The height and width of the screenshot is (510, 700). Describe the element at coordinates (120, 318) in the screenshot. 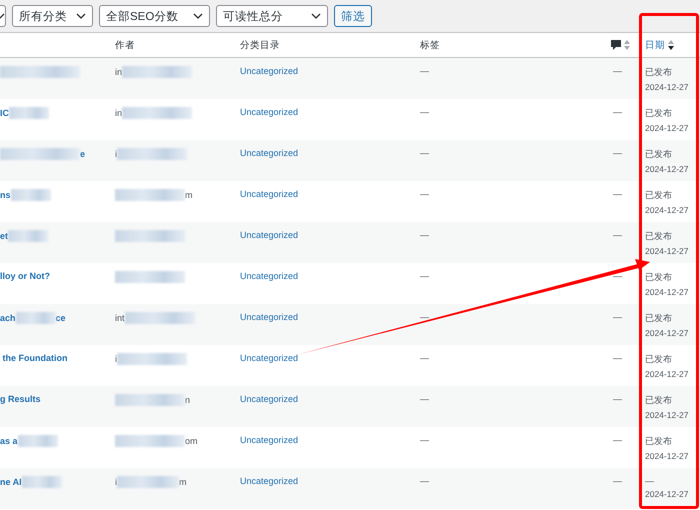

I see `author-text: int` at that location.